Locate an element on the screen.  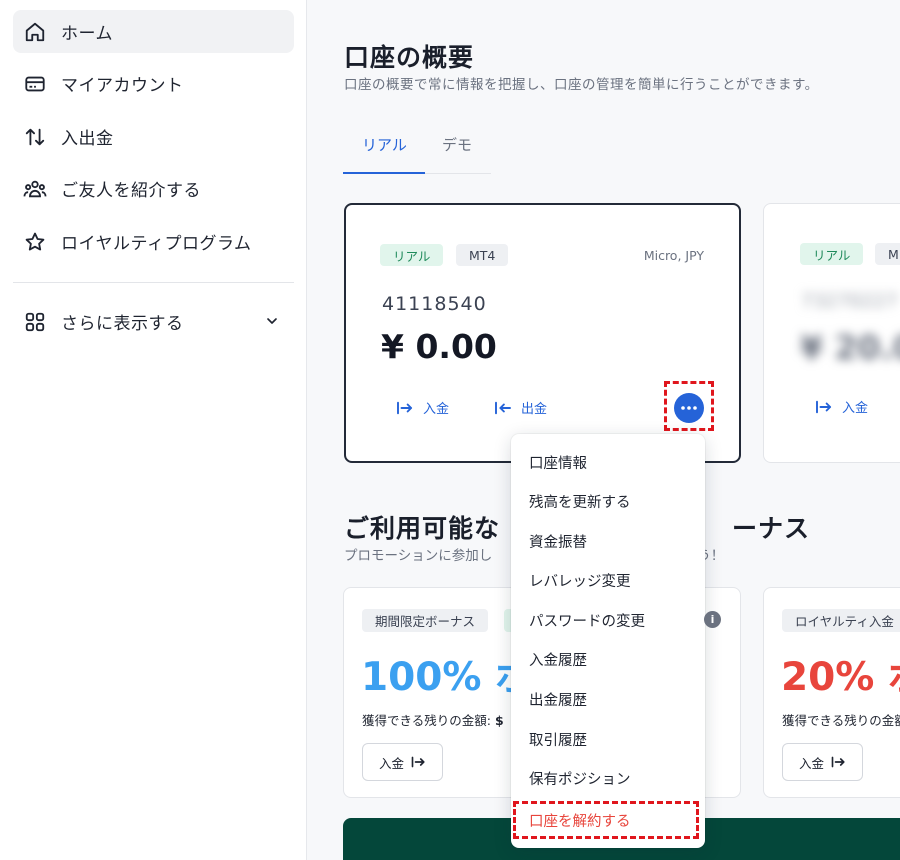
withdraw-link: 出金 is located at coordinates (520, 407).